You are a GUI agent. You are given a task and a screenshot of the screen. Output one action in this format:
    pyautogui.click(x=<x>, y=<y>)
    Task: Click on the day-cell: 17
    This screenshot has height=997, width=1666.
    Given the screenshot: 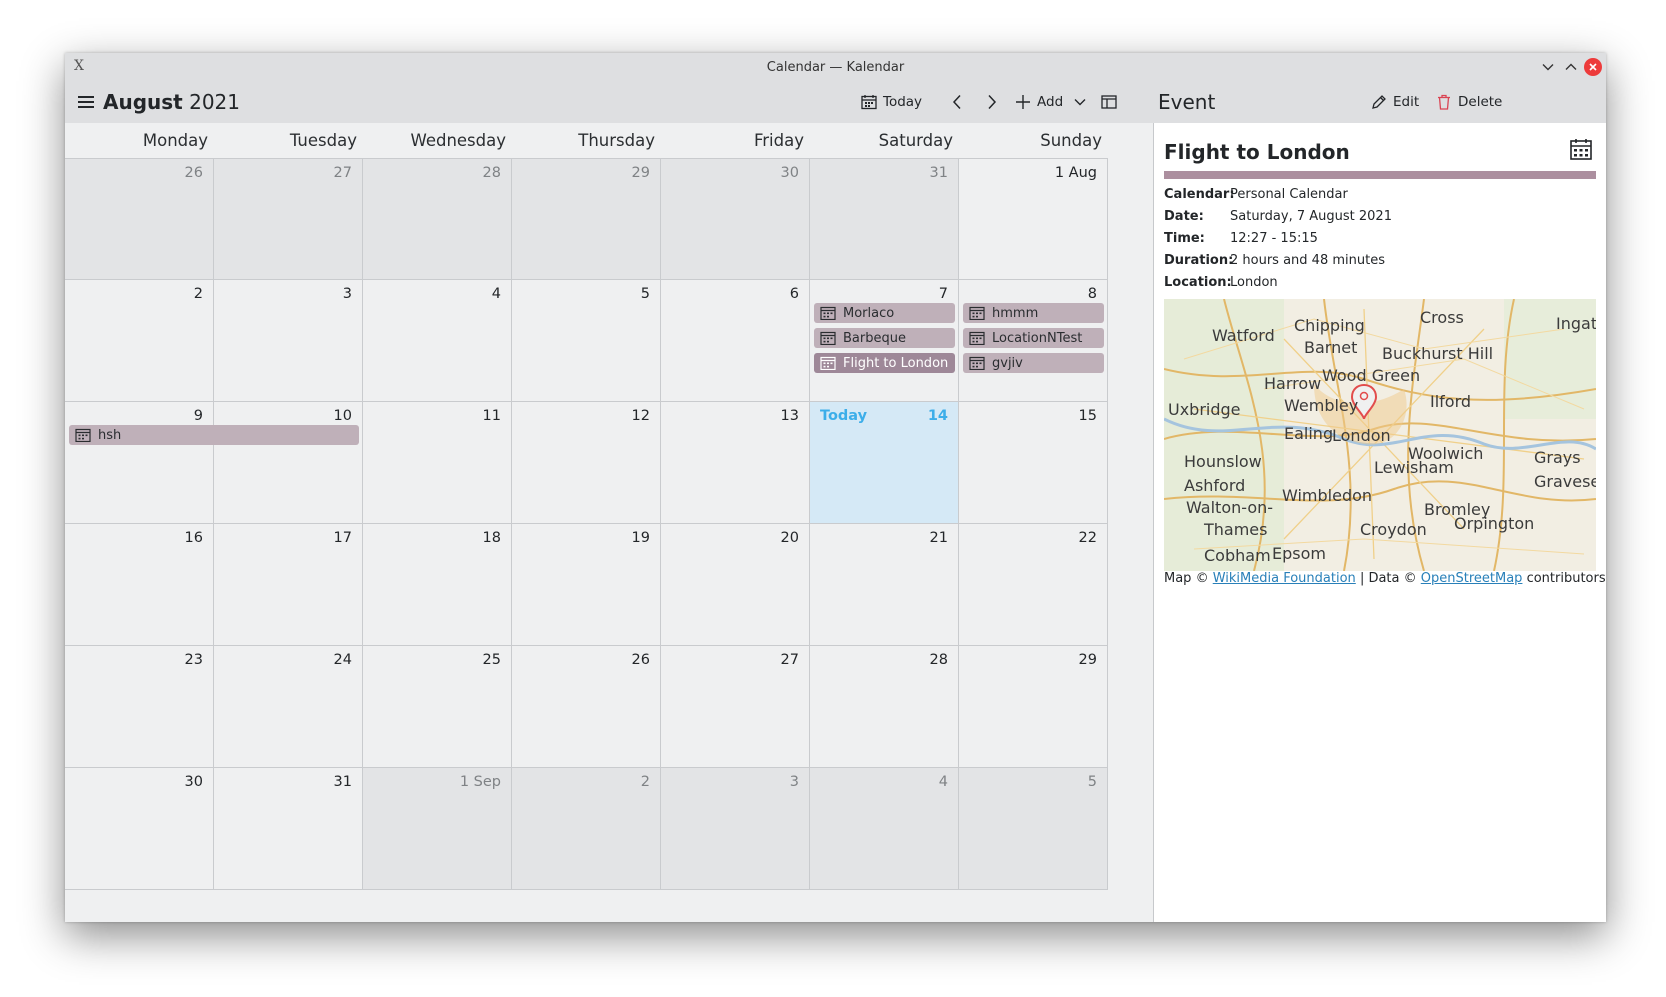 What is the action you would take?
    pyautogui.click(x=288, y=585)
    